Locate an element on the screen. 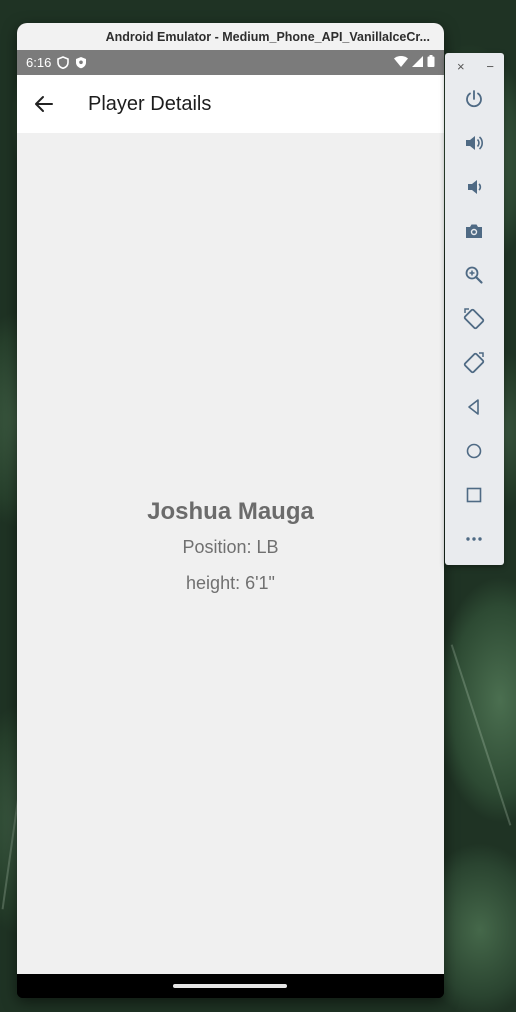 The image size is (516, 1012). rotate-right-button is located at coordinates (474, 363).